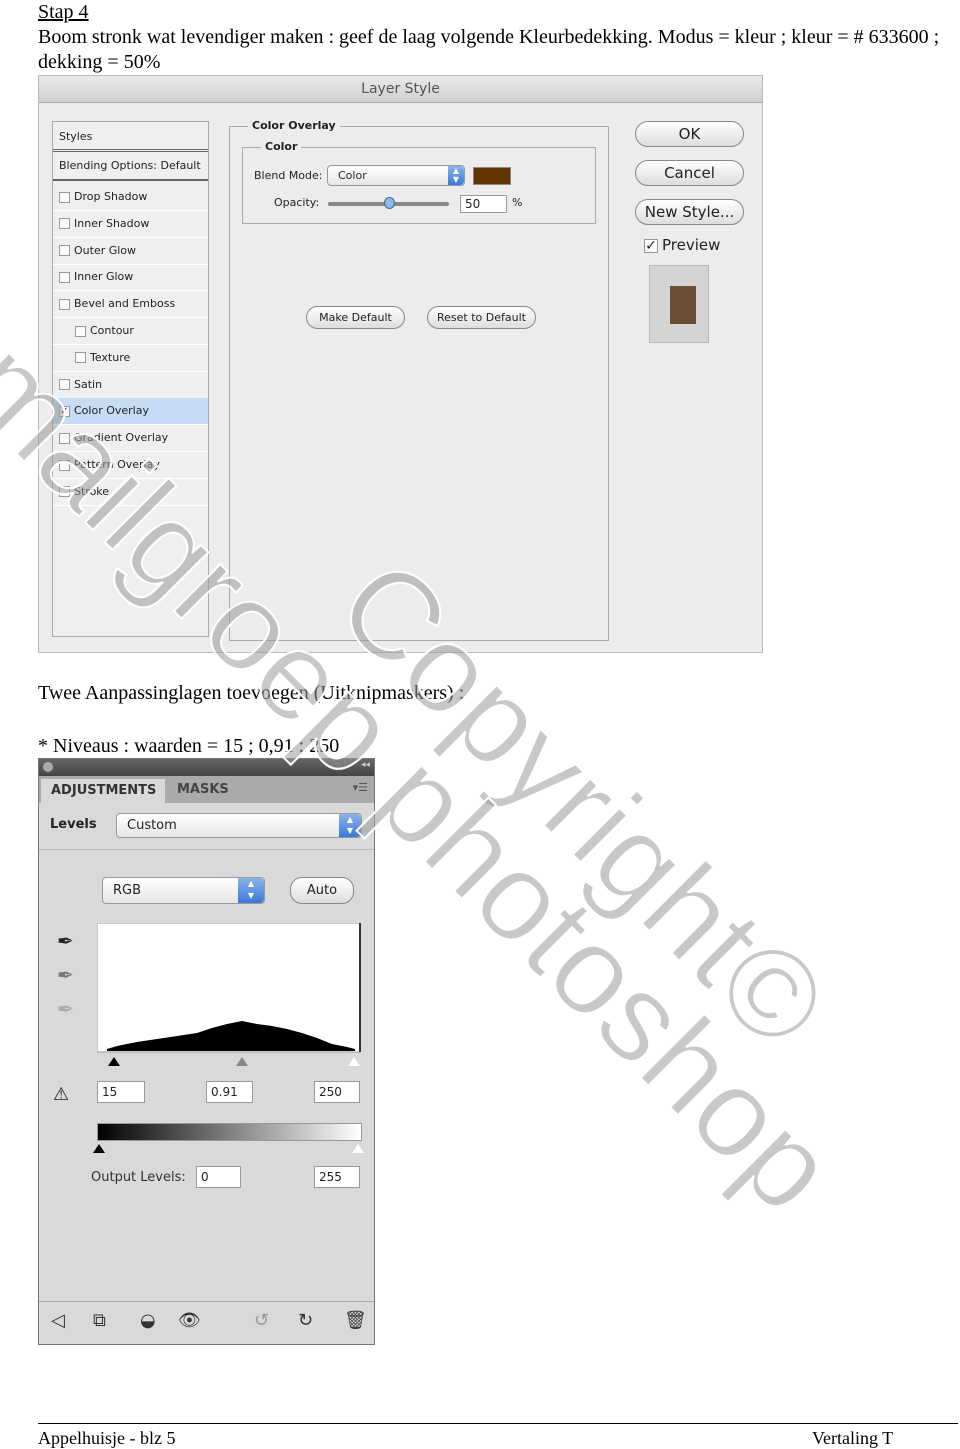  Describe the element at coordinates (99, 1320) in the screenshot. I see `clip-layer-icon: ⧉` at that location.